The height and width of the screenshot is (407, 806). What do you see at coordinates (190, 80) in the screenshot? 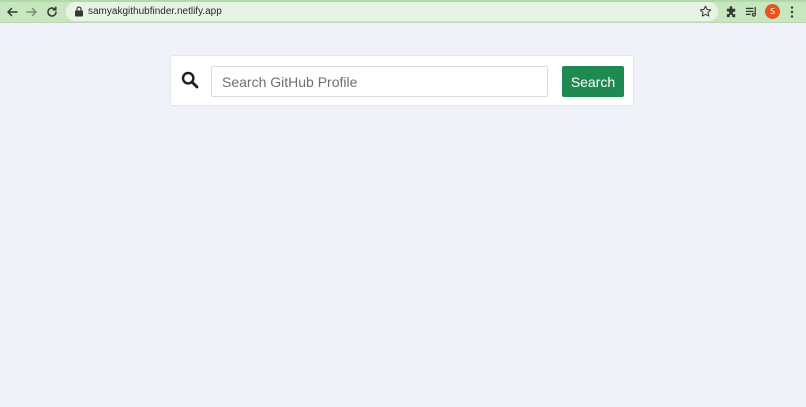
I see `search-icon` at bounding box center [190, 80].